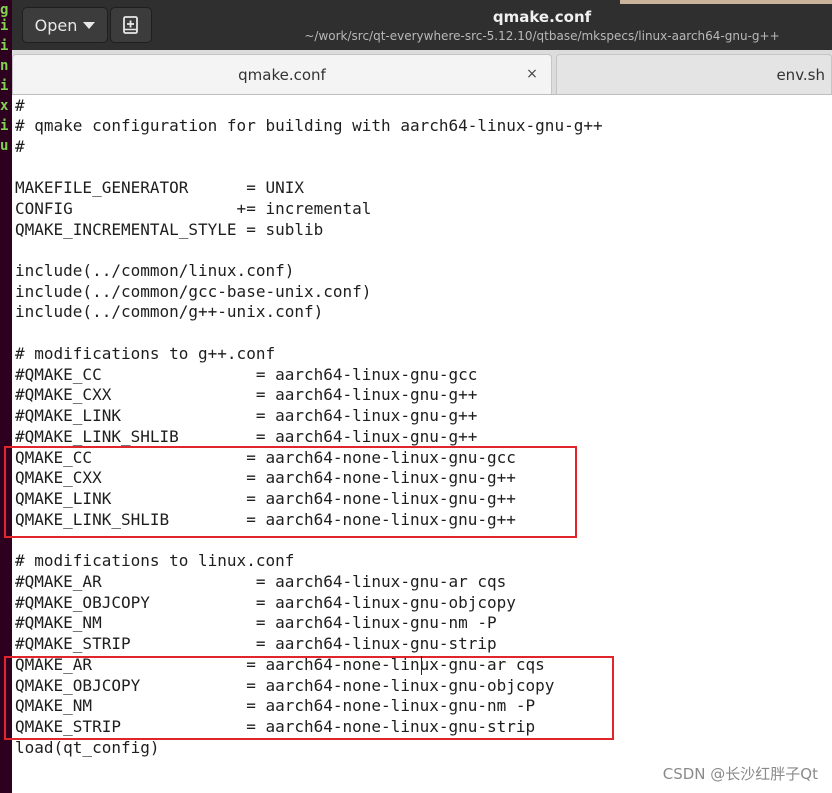 This screenshot has height=793, width=832. I want to click on tab-bar: qmake.conf × env.sh, so click(422, 72).